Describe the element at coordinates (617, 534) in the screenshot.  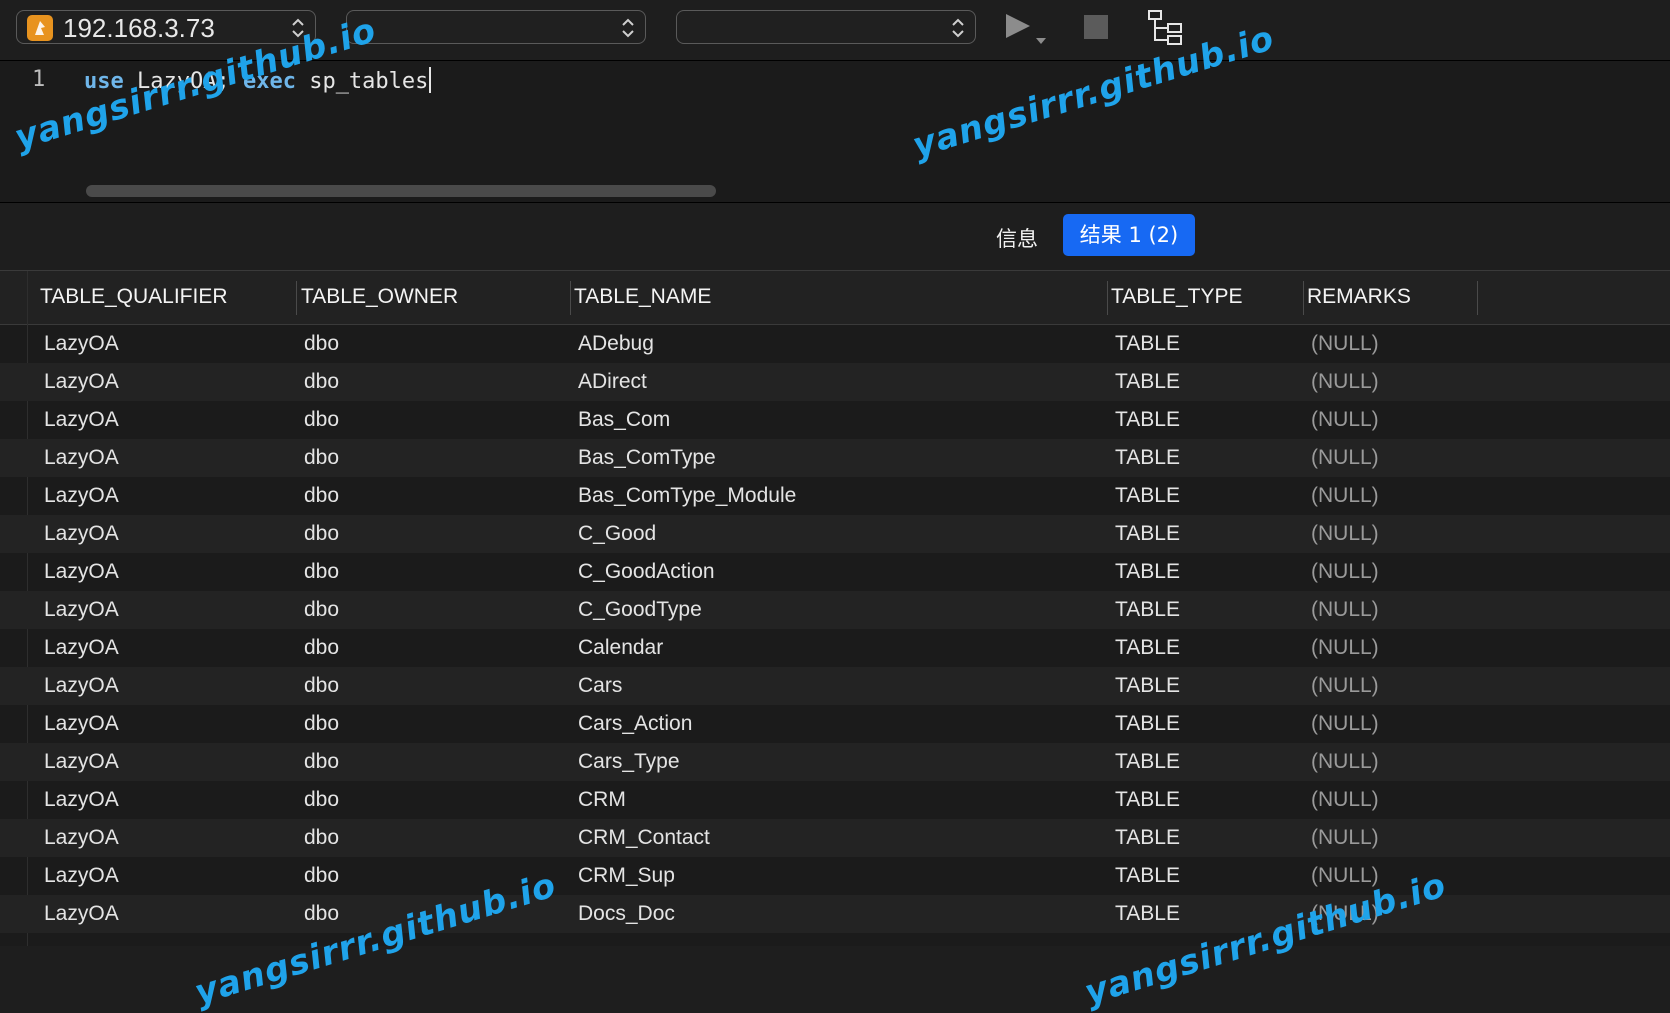
I see `cell-table-name: C_Good` at that location.